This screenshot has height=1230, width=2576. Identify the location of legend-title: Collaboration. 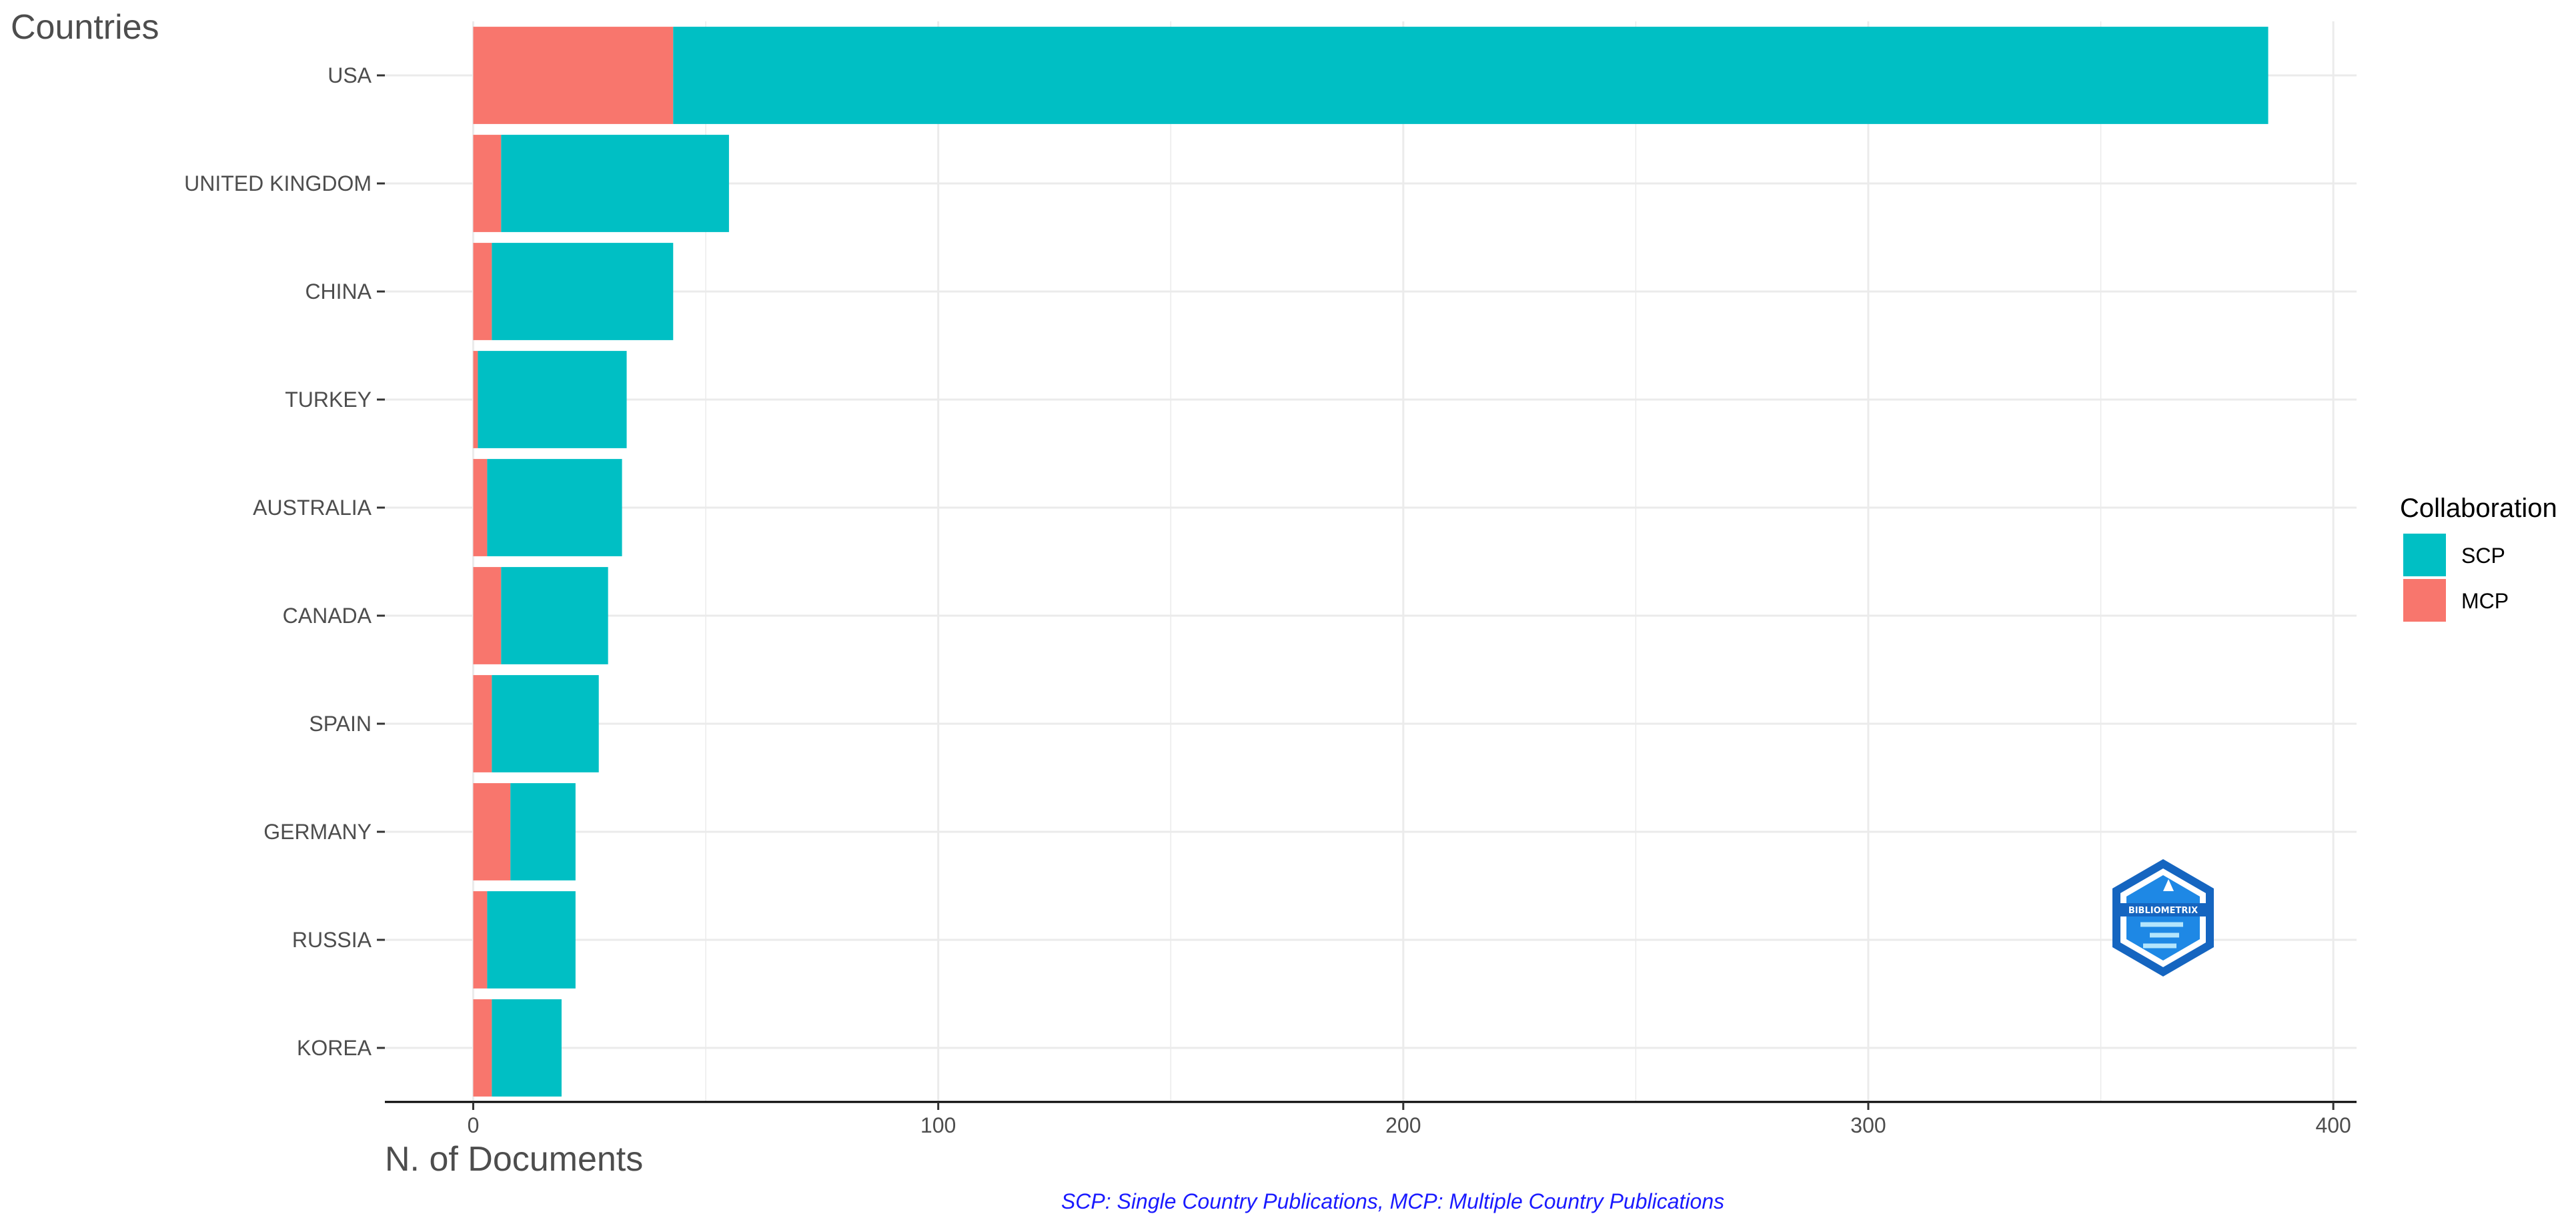
(2478, 509).